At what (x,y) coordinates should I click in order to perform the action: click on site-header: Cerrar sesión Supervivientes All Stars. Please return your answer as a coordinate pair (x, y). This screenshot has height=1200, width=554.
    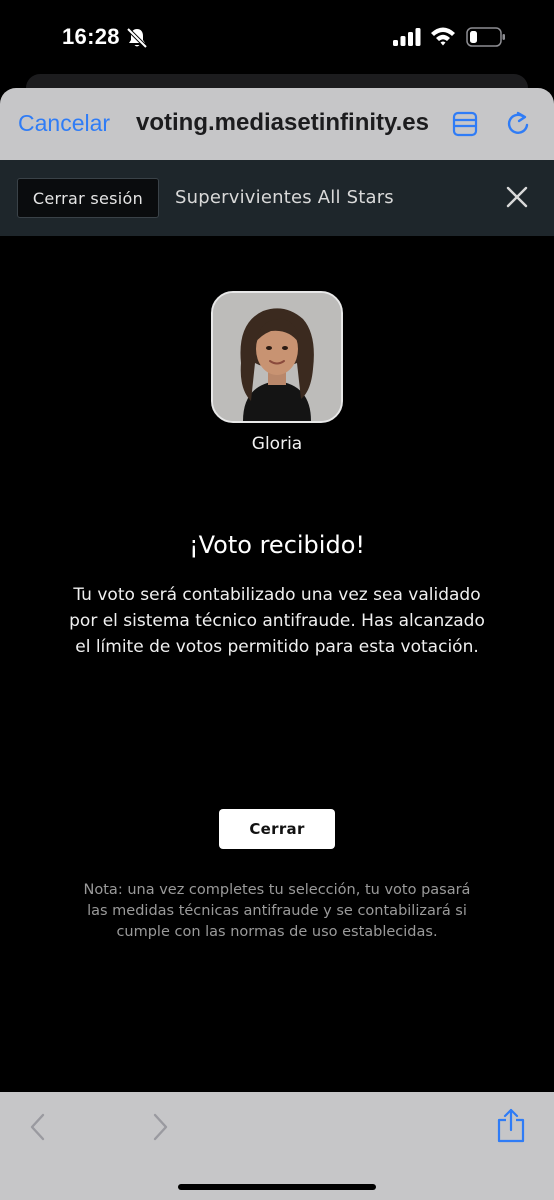
    Looking at the image, I should click on (277, 198).